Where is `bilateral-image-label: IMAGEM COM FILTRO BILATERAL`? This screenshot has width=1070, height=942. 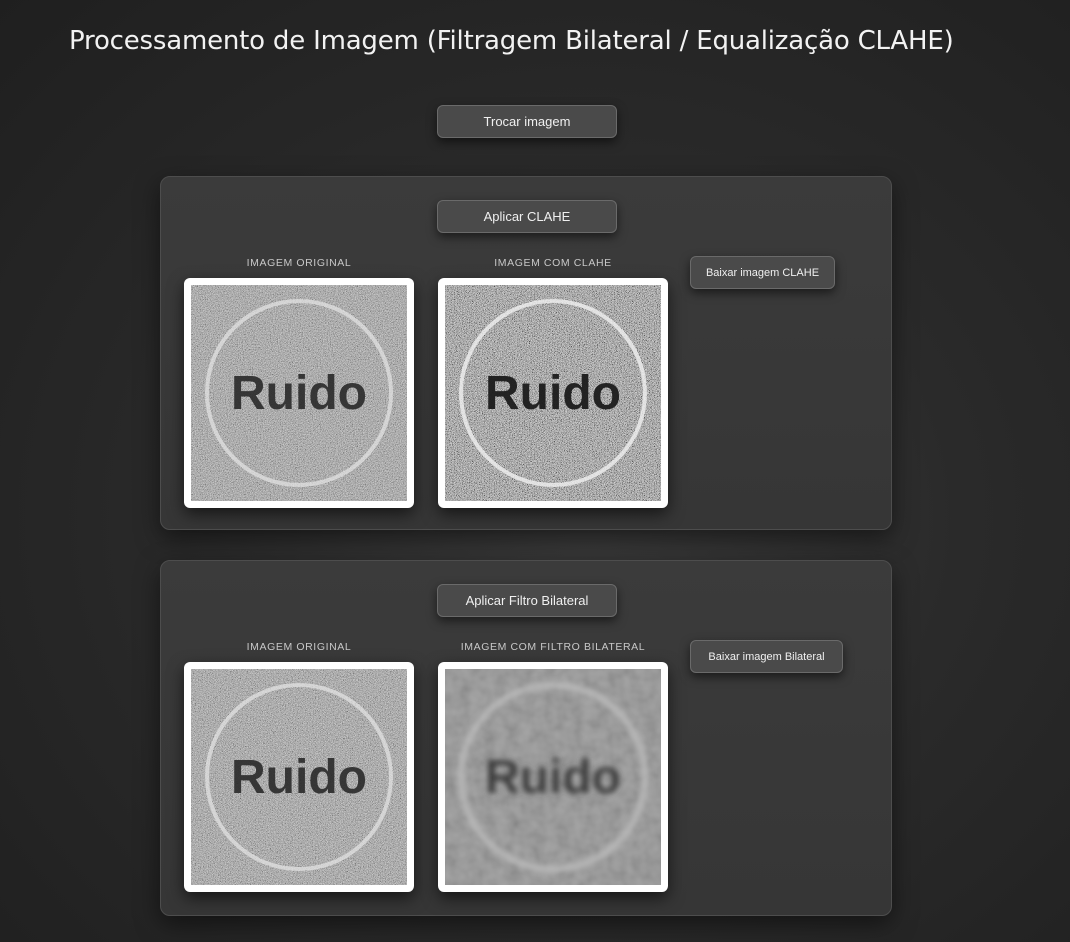 bilateral-image-label: IMAGEM COM FILTRO BILATERAL is located at coordinates (553, 647).